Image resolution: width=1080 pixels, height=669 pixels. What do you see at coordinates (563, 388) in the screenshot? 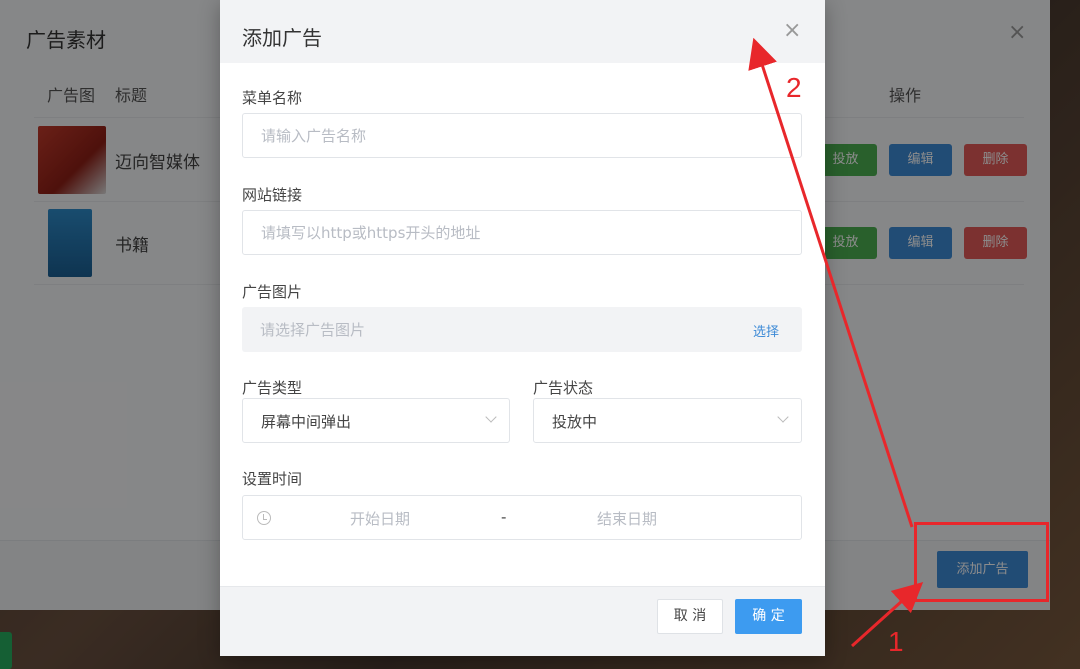
I see `ad-status-label: 广告状态` at bounding box center [563, 388].